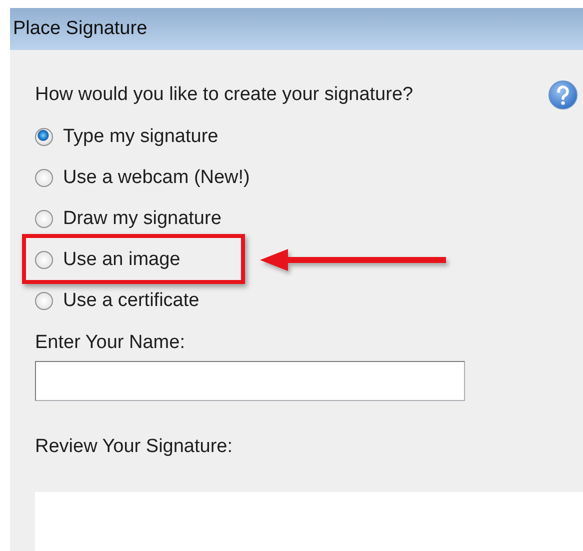  Describe the element at coordinates (80, 29) in the screenshot. I see `window-title: Place Signature` at that location.